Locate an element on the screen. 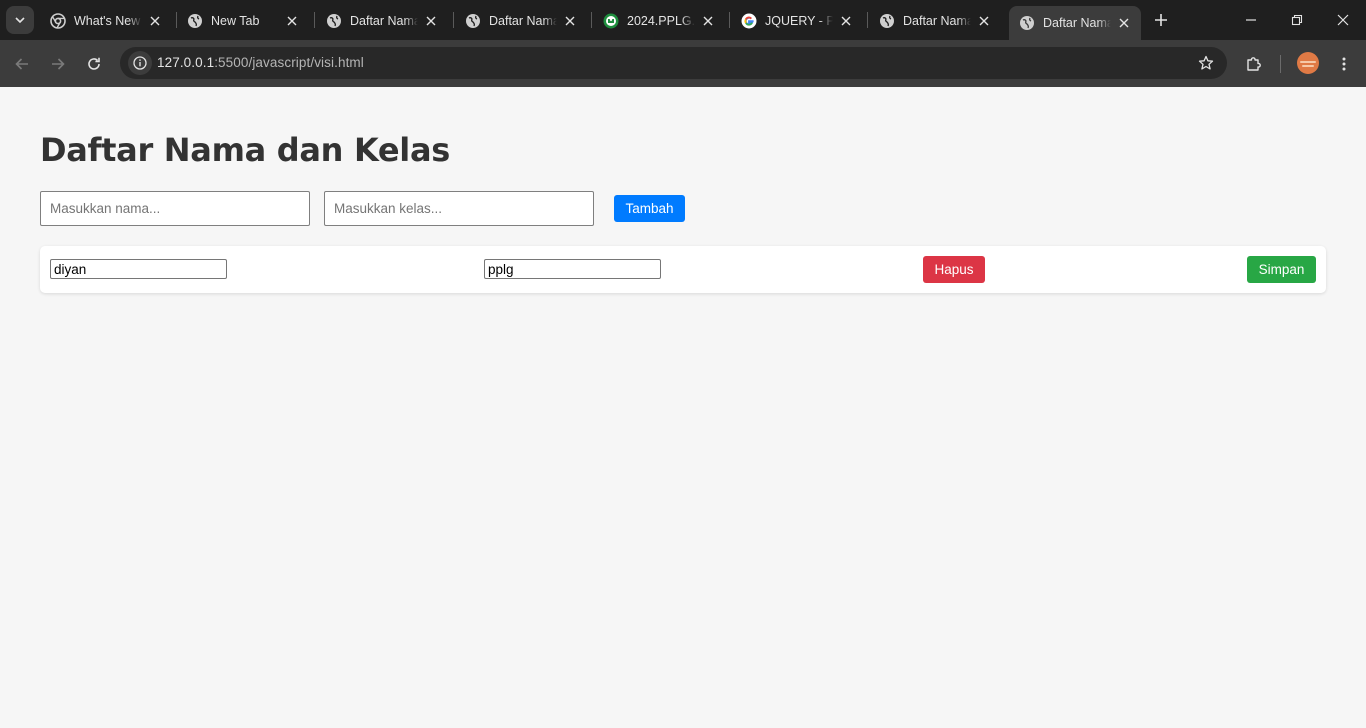  more-vertical-icon is located at coordinates (1344, 64).